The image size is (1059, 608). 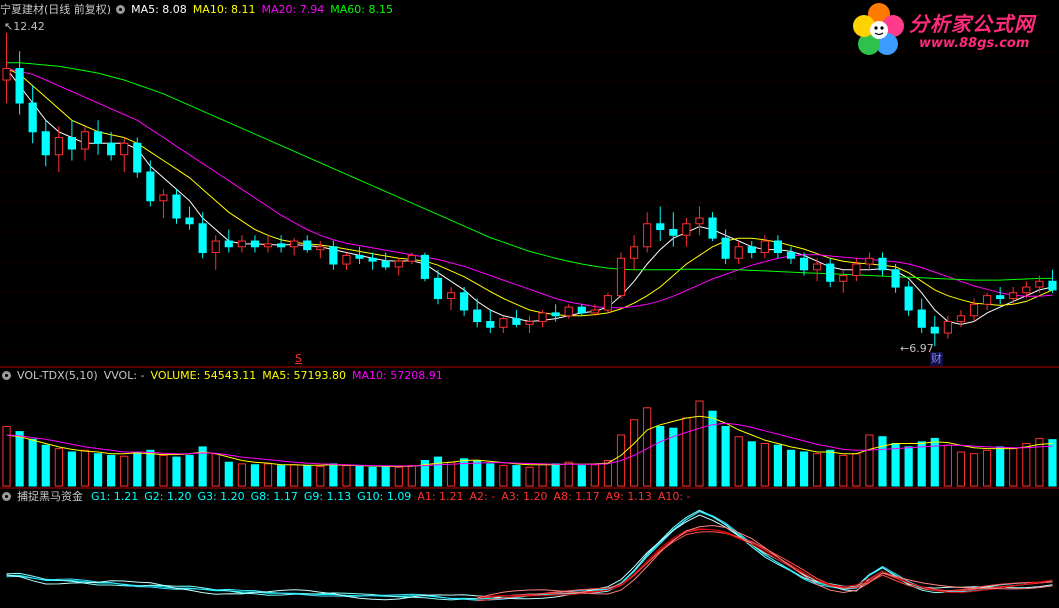 What do you see at coordinates (972, 24) in the screenshot?
I see `logo-text: 分析家公式网` at bounding box center [972, 24].